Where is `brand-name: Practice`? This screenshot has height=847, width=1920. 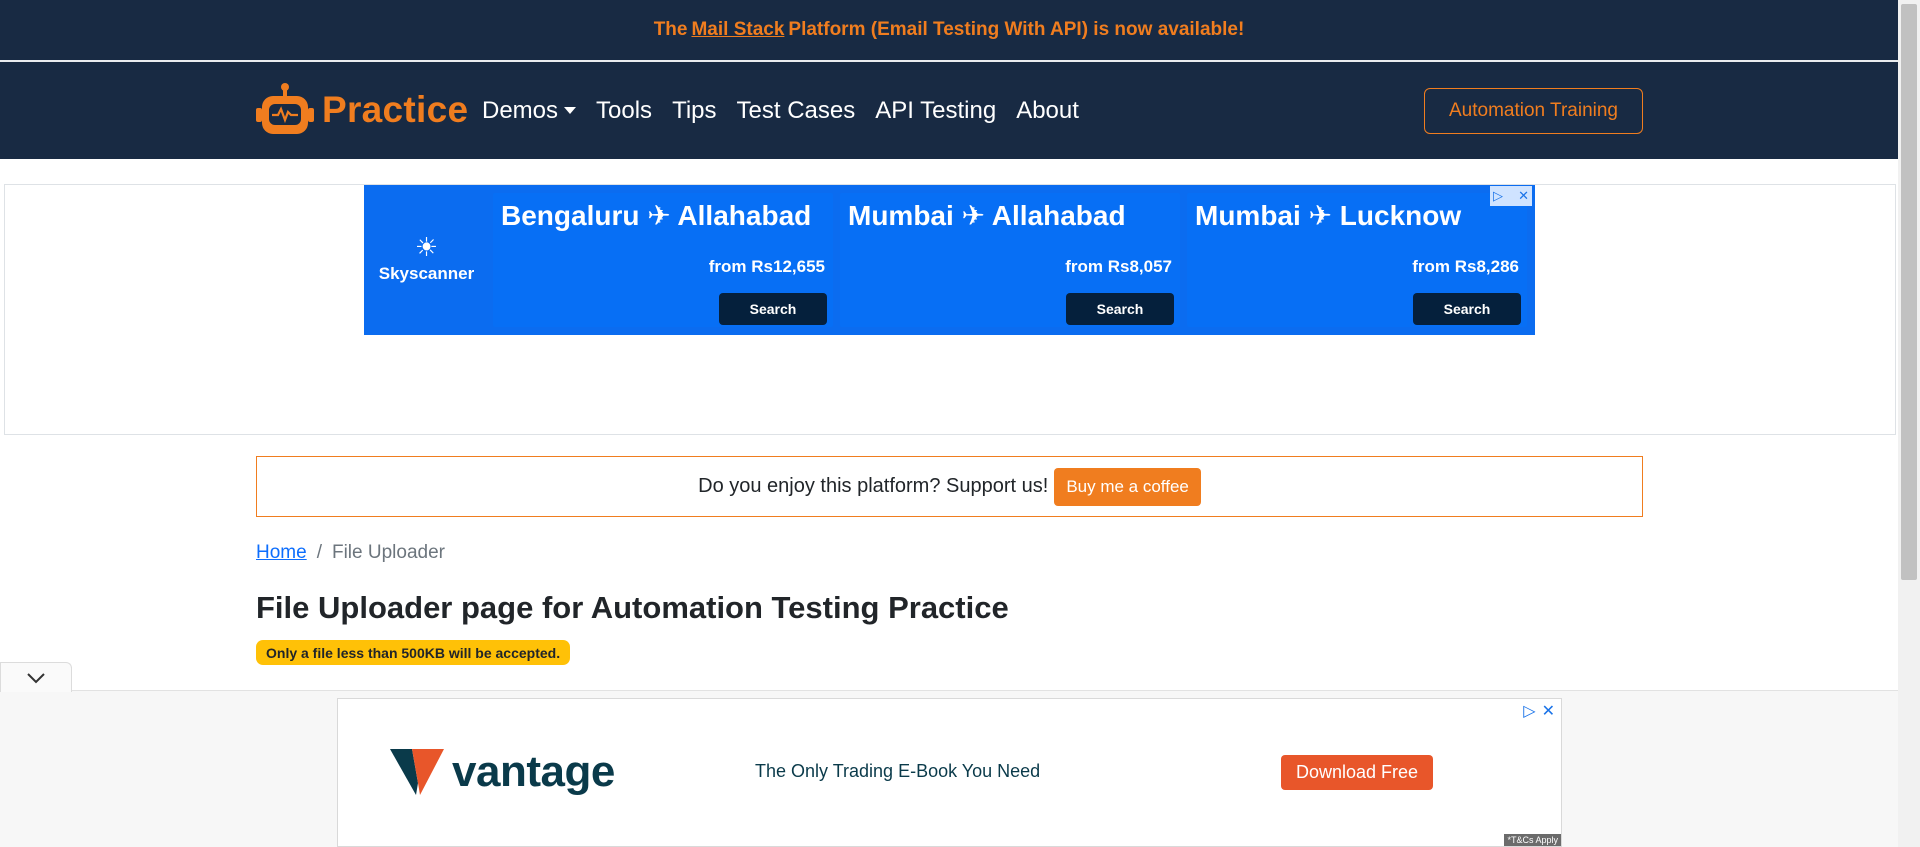
brand-name: Practice is located at coordinates (395, 109).